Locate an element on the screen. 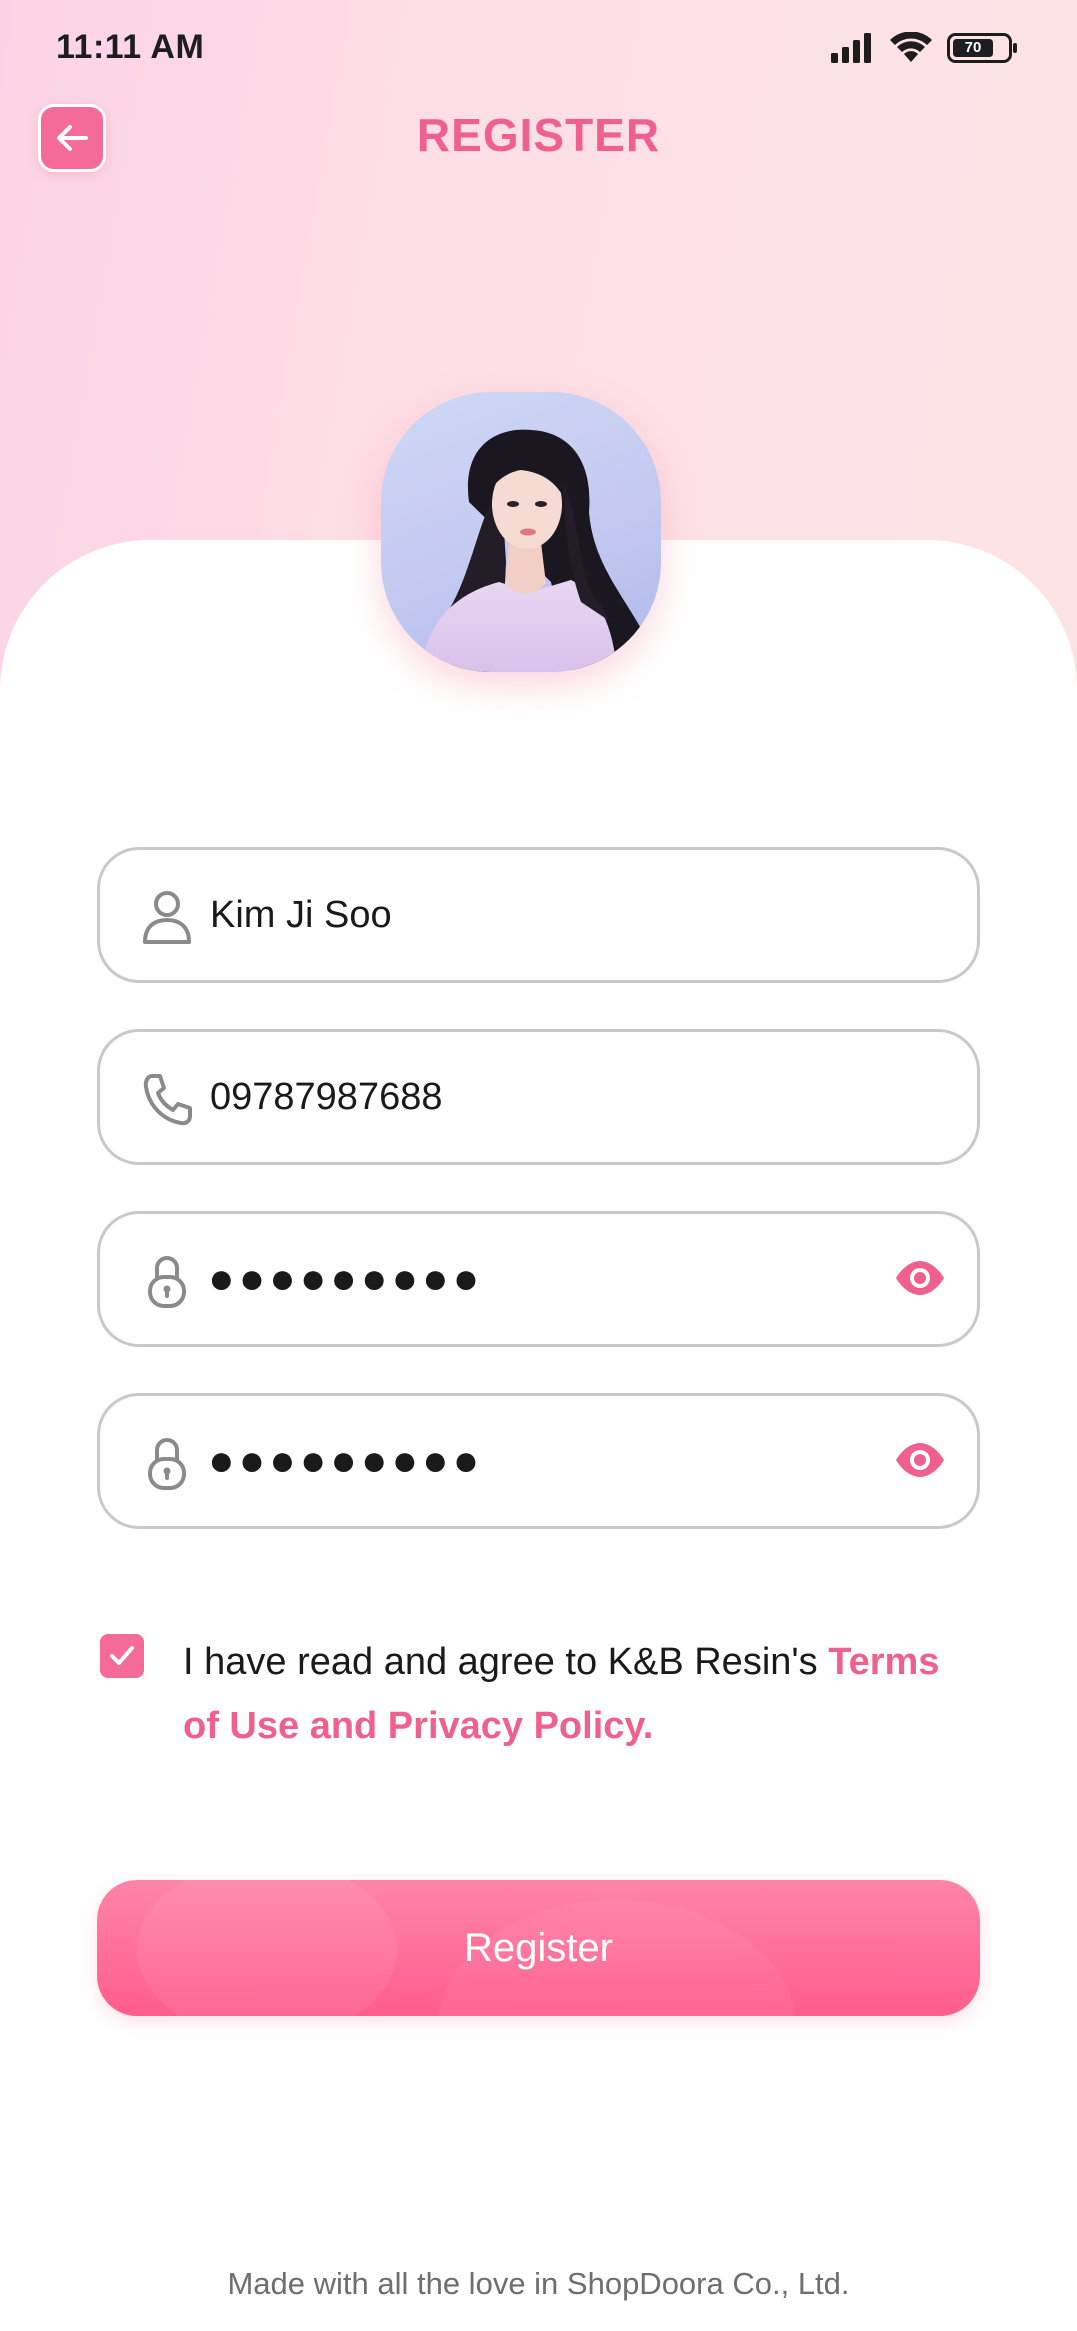 This screenshot has width=1077, height=2331. user-icon is located at coordinates (167, 917).